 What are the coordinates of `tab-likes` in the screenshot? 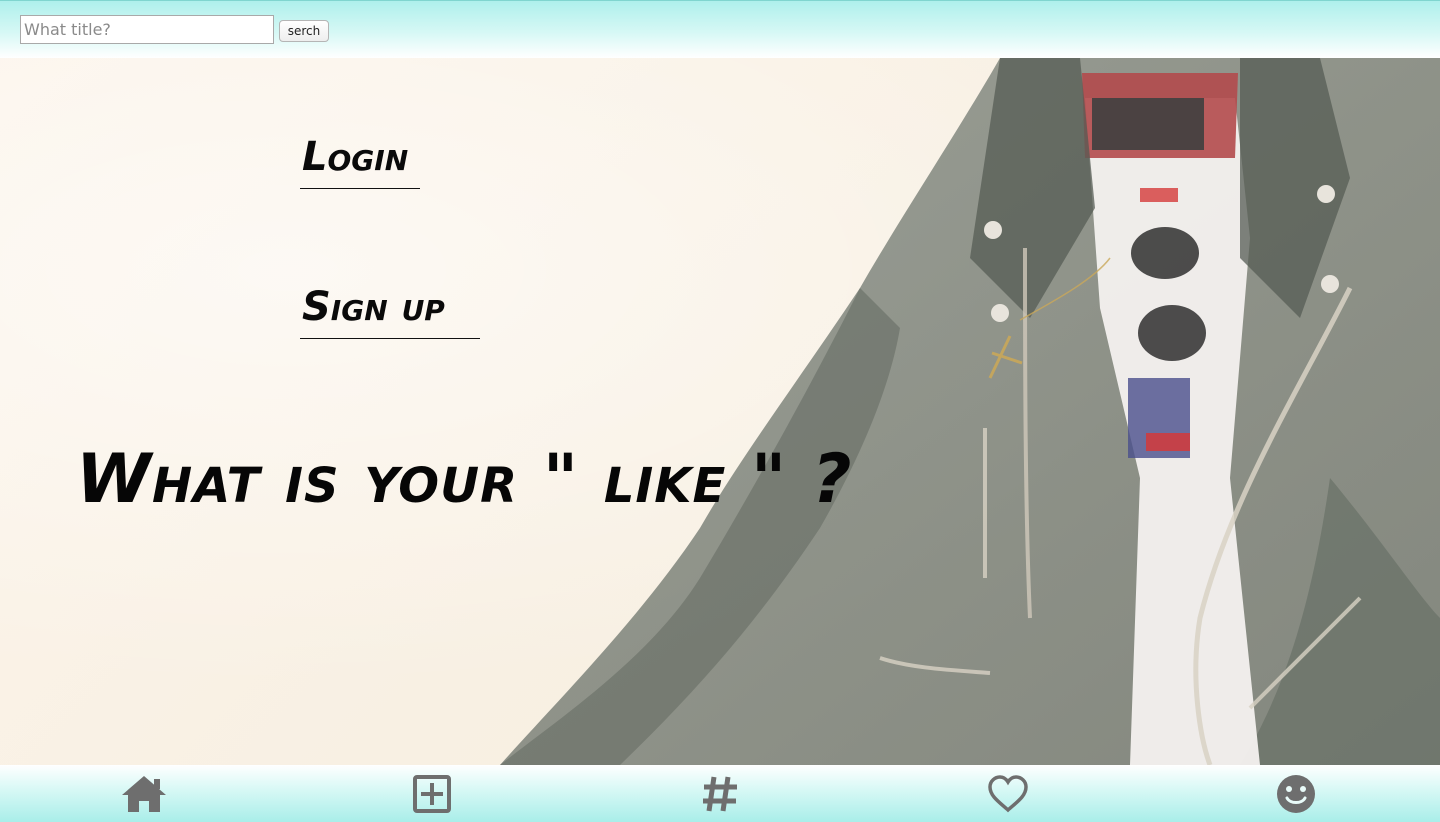 It's located at (1008, 794).